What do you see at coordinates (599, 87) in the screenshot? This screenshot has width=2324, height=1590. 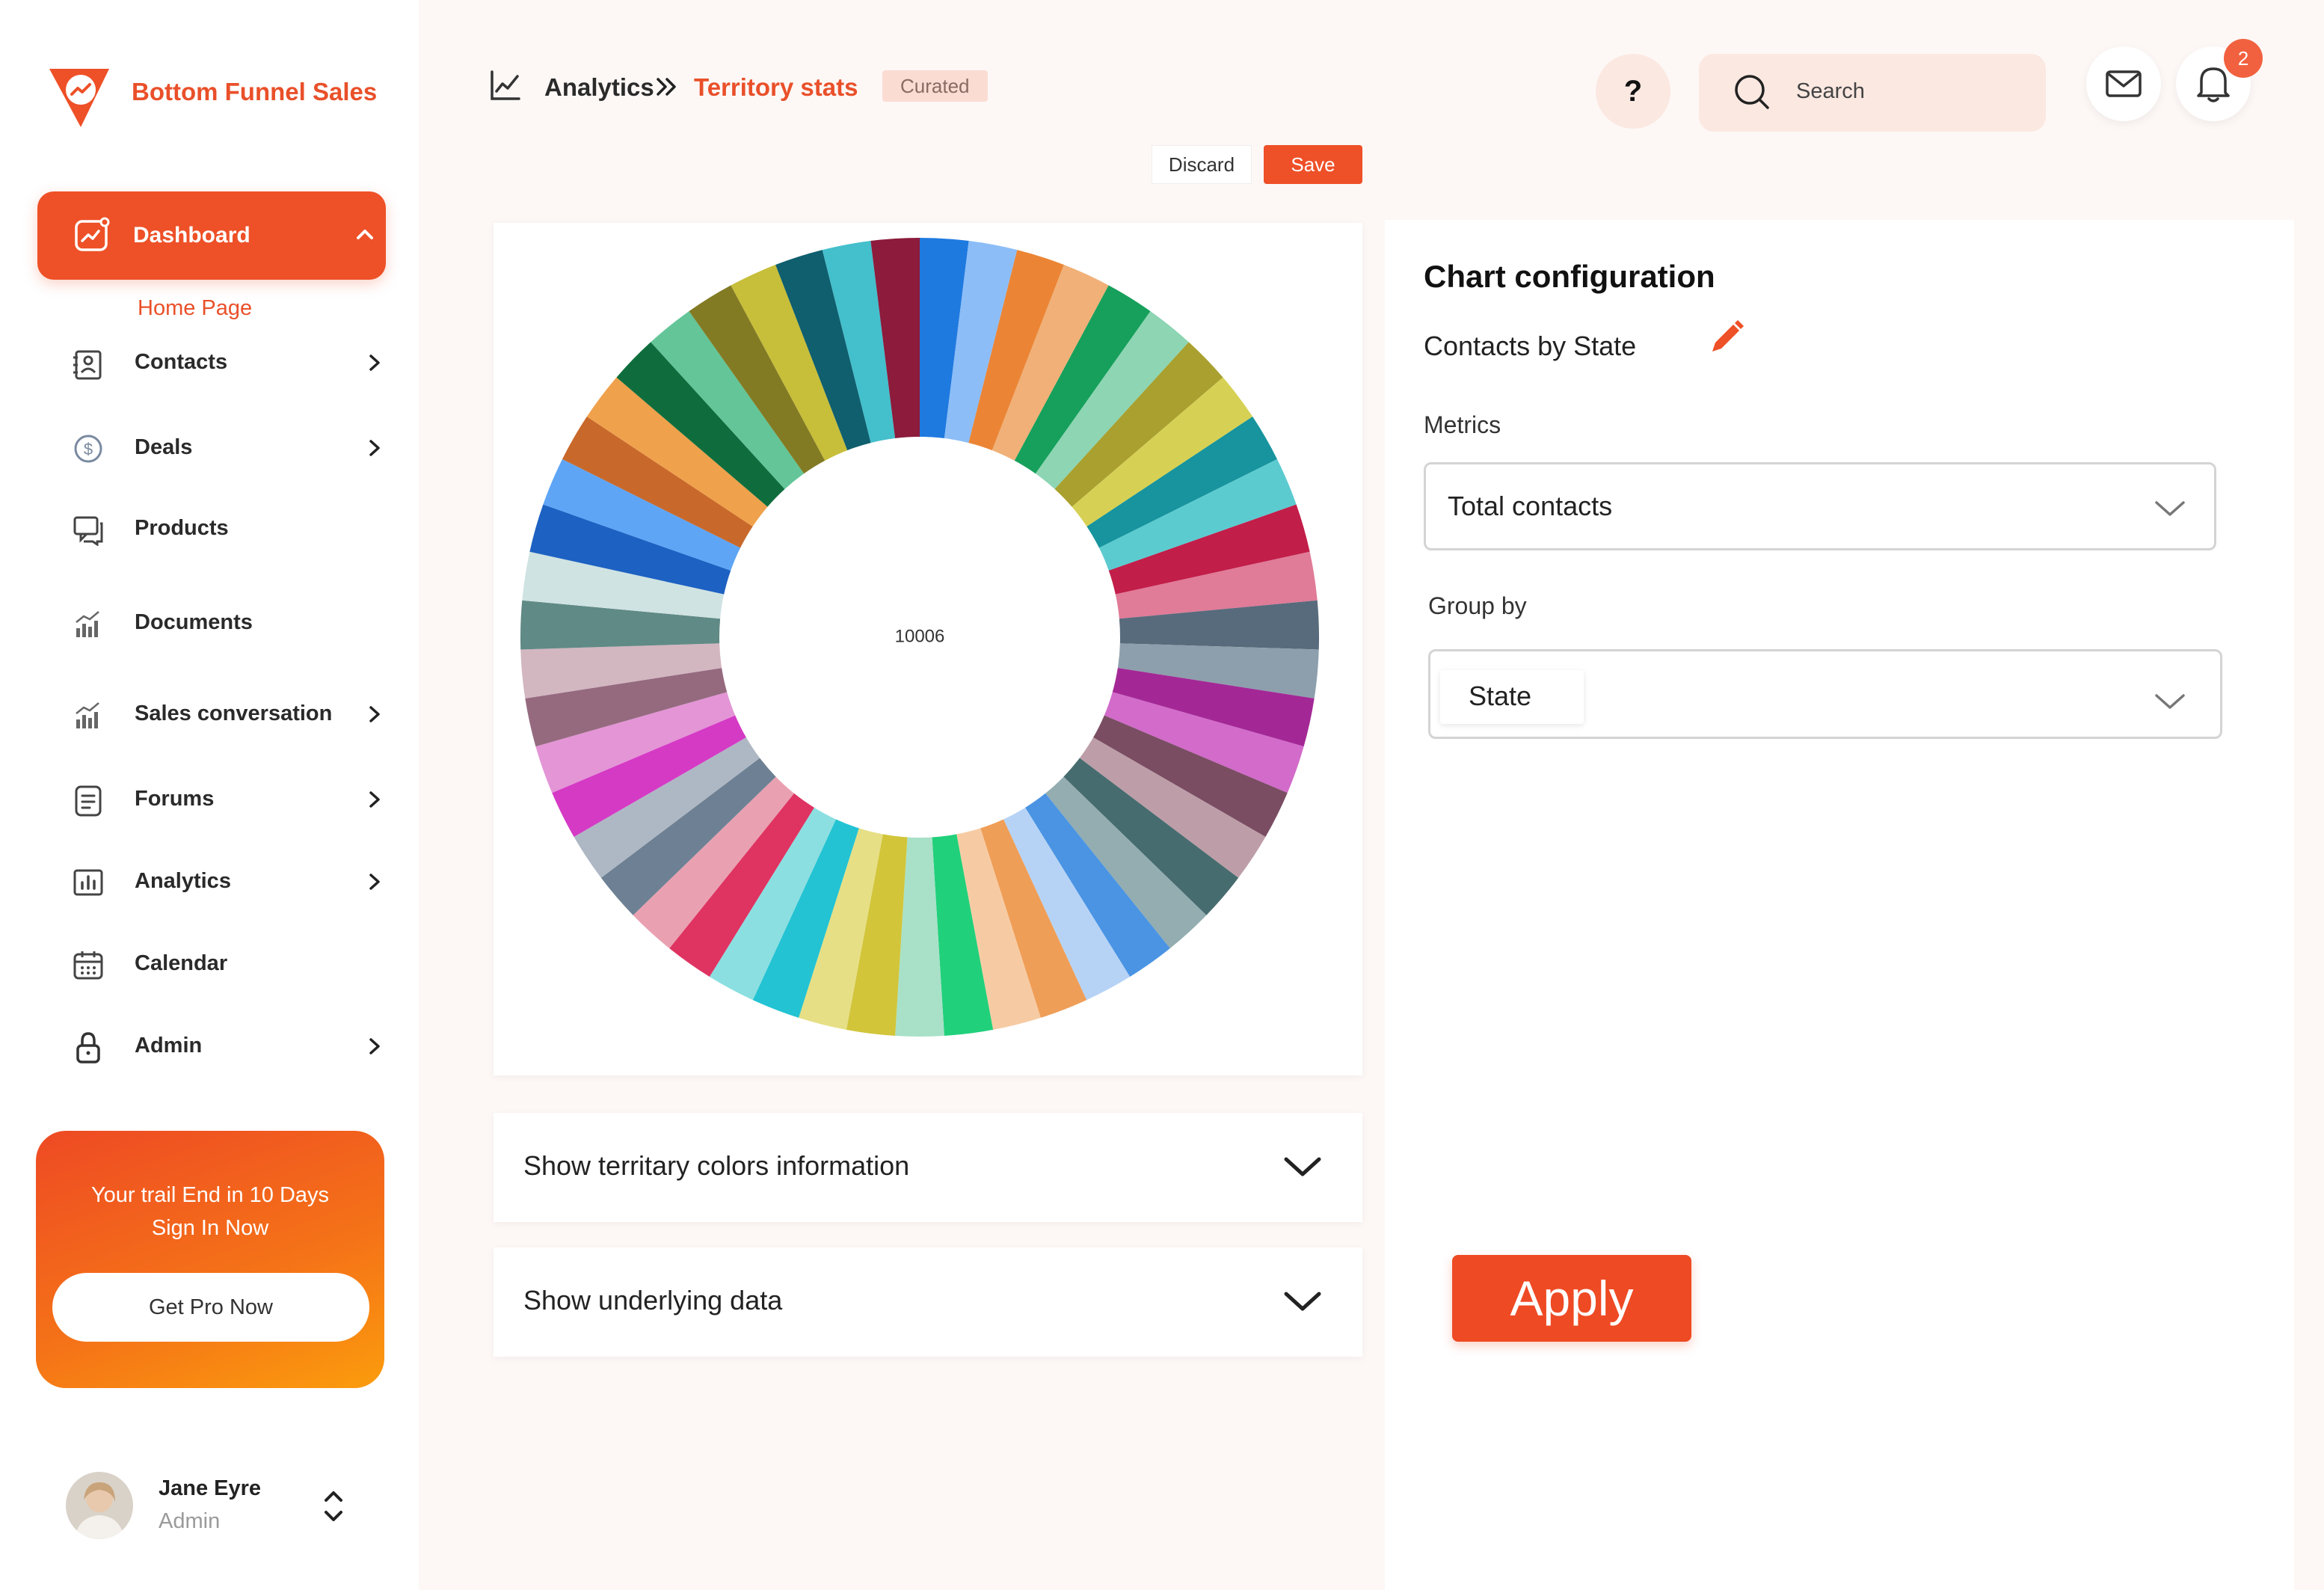 I see `breadcrumb-analytics: Analytics` at bounding box center [599, 87].